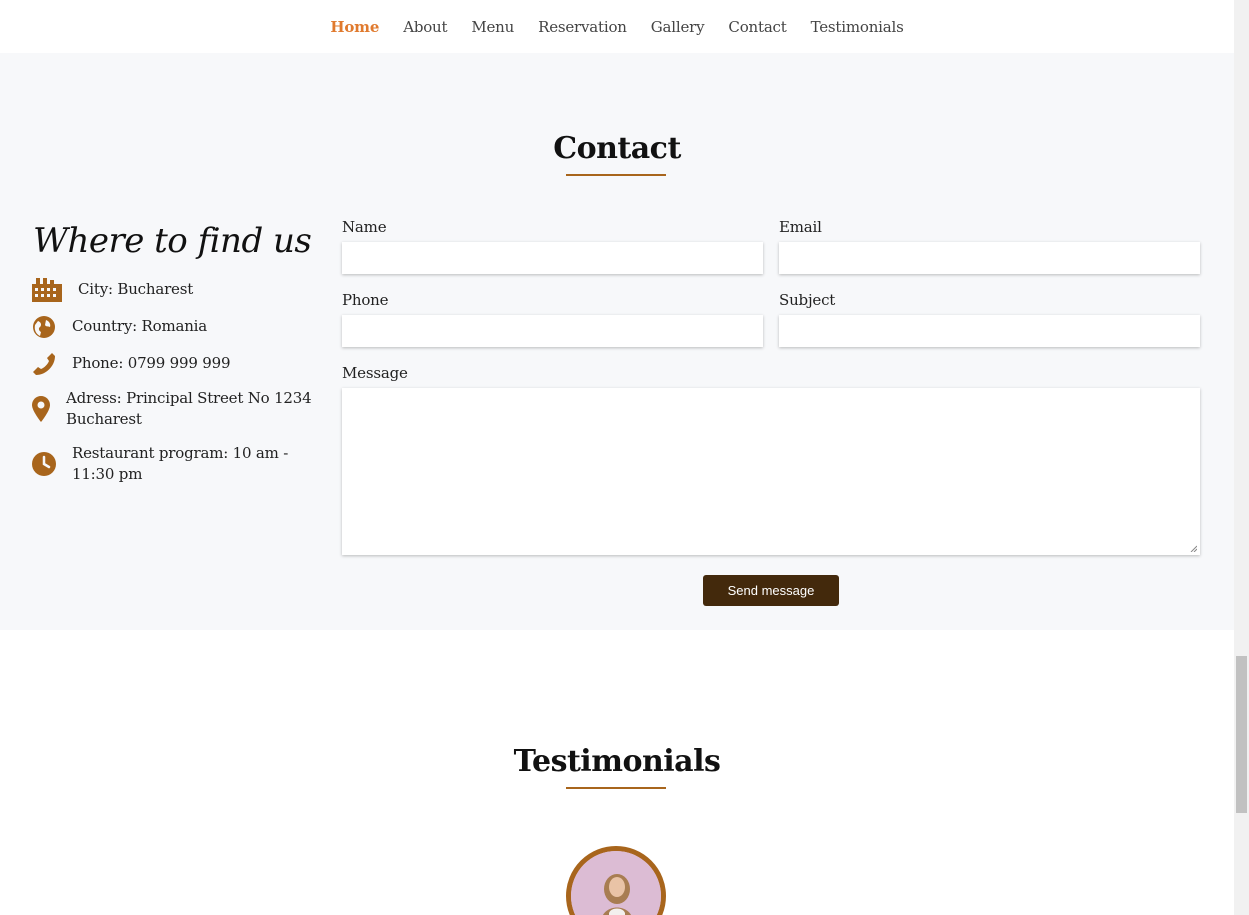 This screenshot has height=915, width=1249. What do you see at coordinates (582, 27) in the screenshot?
I see `nav-reservation: Reservation` at bounding box center [582, 27].